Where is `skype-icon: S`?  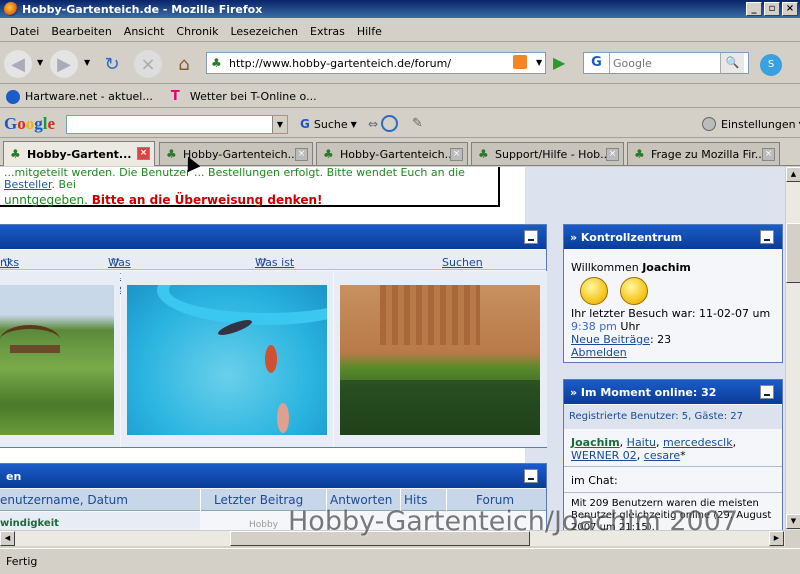
skype-icon: S is located at coordinates (771, 65).